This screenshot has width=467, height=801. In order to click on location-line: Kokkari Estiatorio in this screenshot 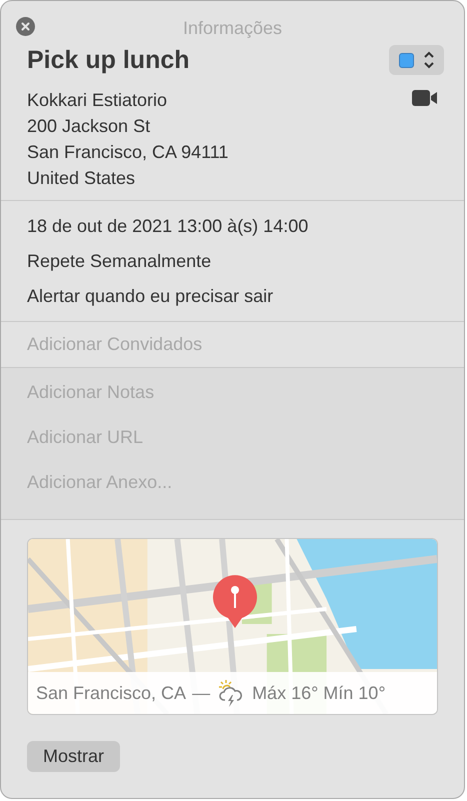, I will do `click(97, 100)`.